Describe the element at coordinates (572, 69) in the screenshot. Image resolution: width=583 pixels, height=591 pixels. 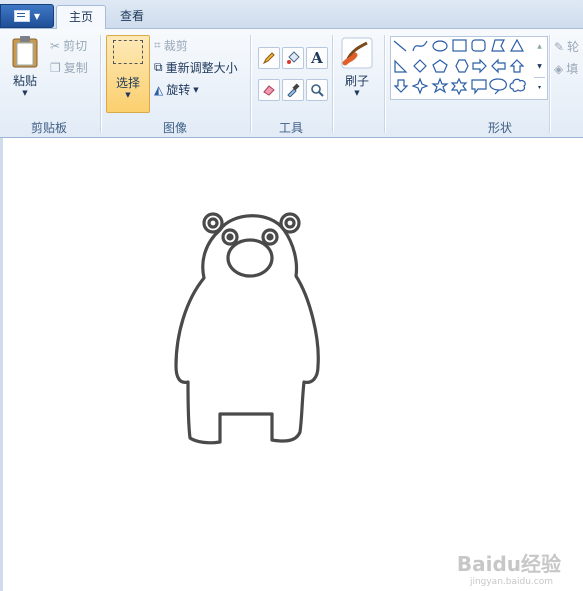
I see `shape-fill-label: 填` at that location.